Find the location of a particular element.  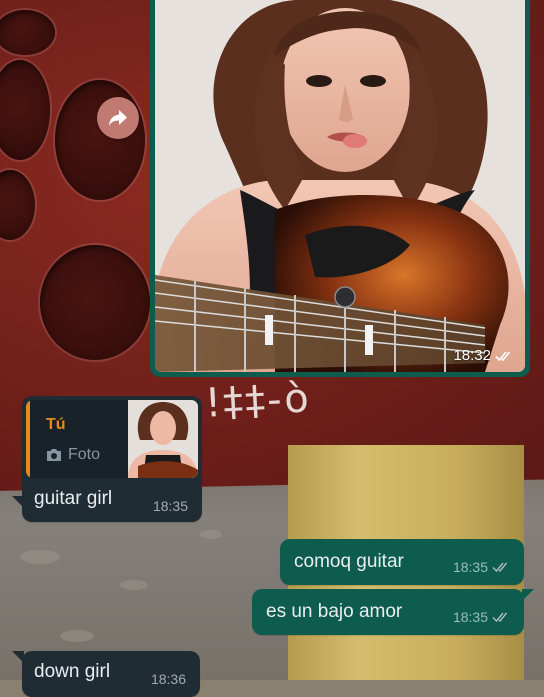

message-time: 18:32 is located at coordinates (472, 355).